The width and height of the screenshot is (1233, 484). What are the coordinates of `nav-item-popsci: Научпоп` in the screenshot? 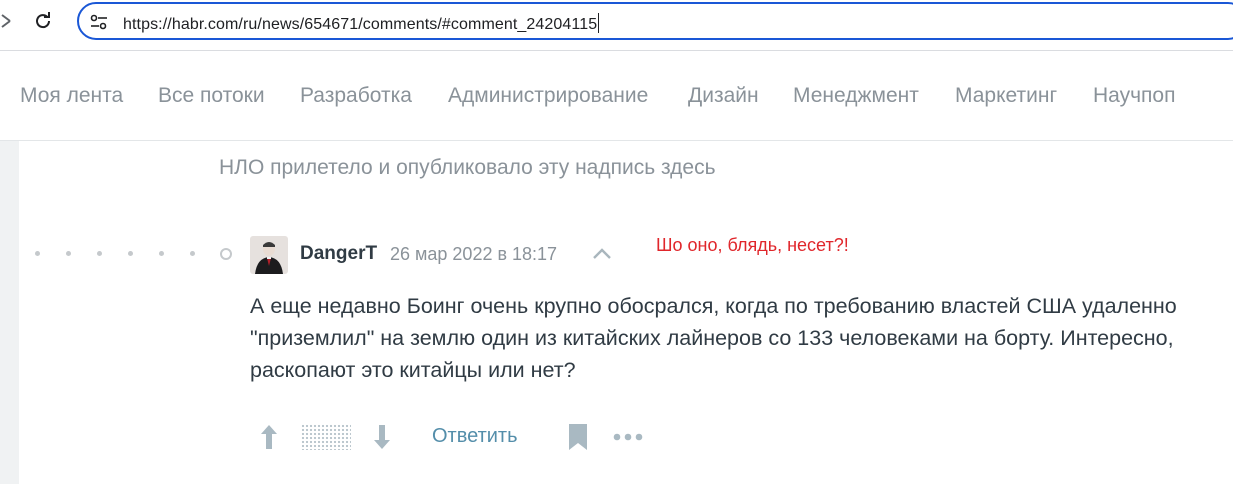 It's located at (1134, 96).